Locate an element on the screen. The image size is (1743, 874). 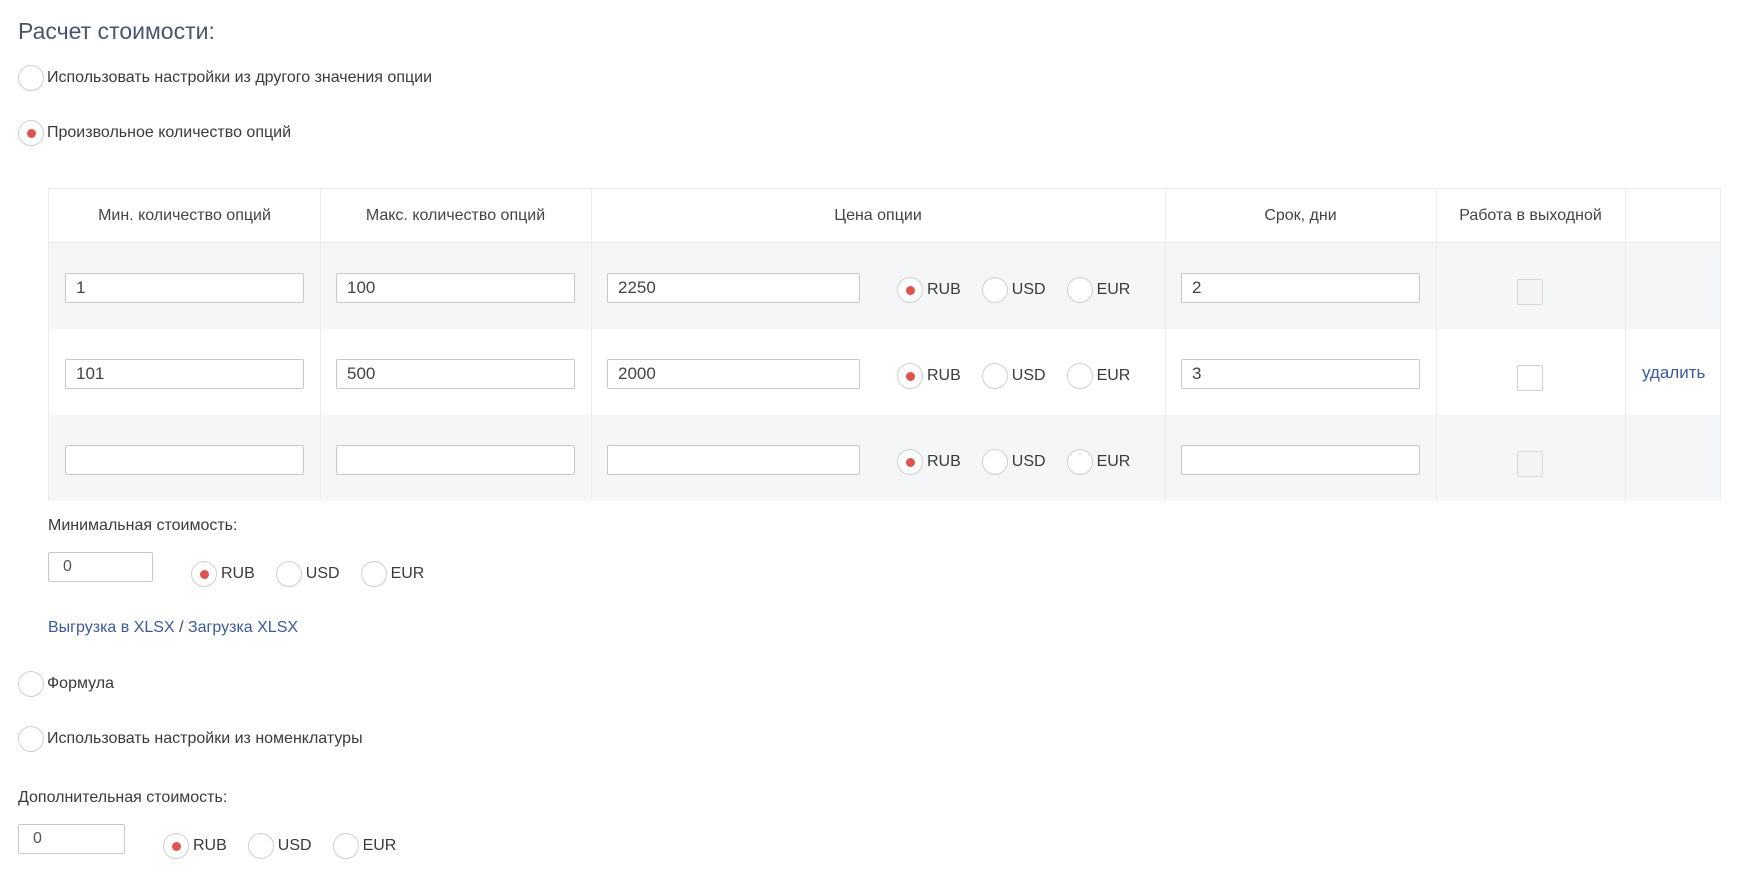
max-qty-input: 100 is located at coordinates (455, 288).